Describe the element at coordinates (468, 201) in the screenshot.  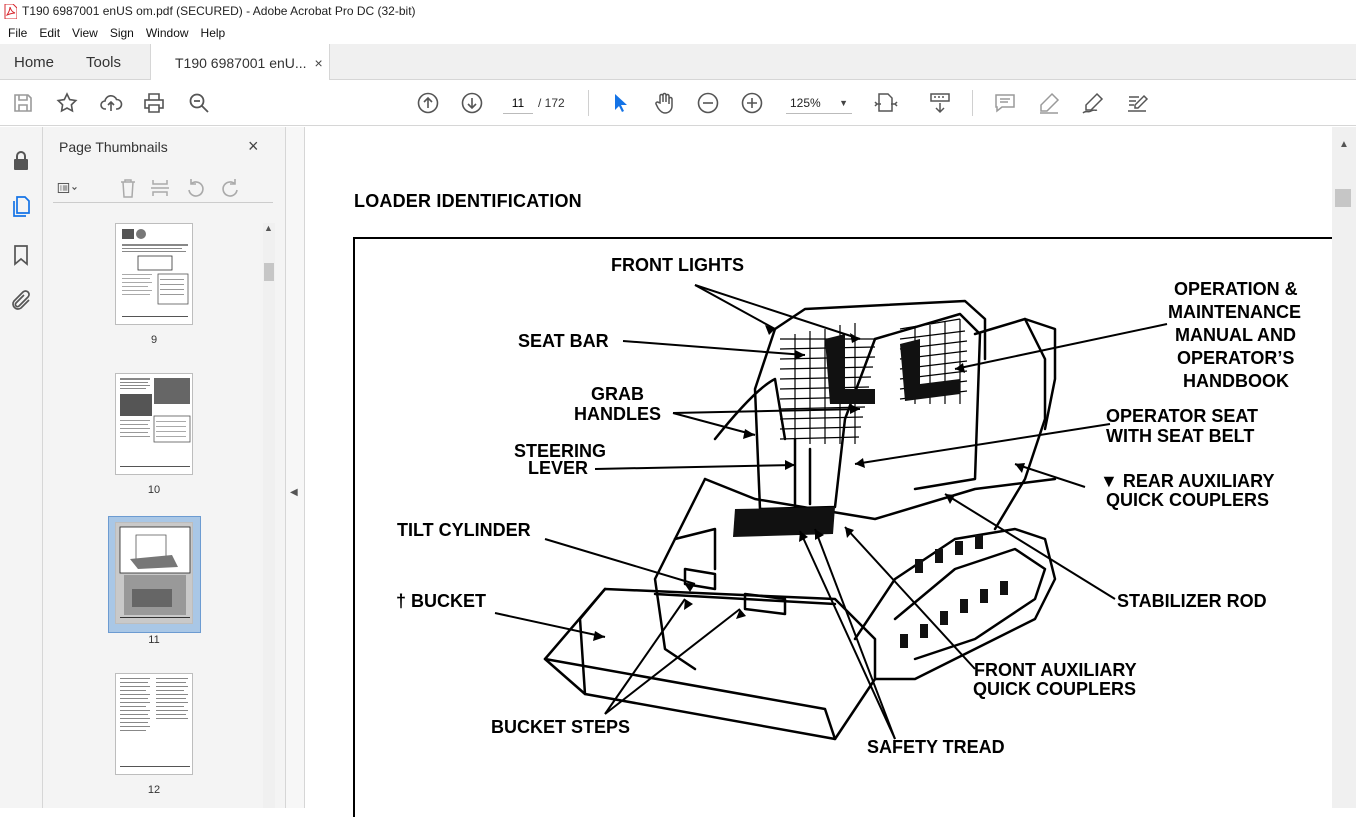
I see `page-heading: LOADER IDENTIFICATION` at that location.